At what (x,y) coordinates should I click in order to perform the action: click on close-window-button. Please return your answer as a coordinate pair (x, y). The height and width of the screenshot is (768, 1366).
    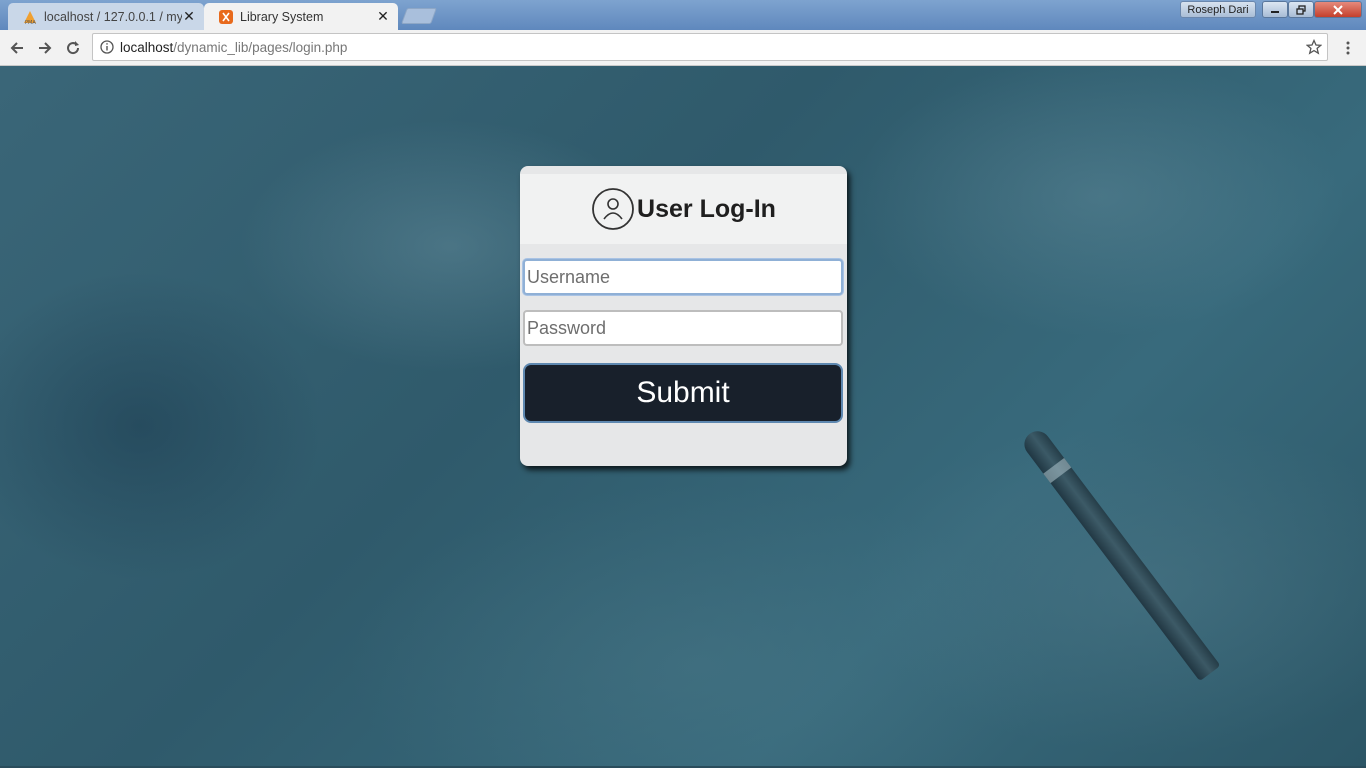
    Looking at the image, I should click on (1338, 9).